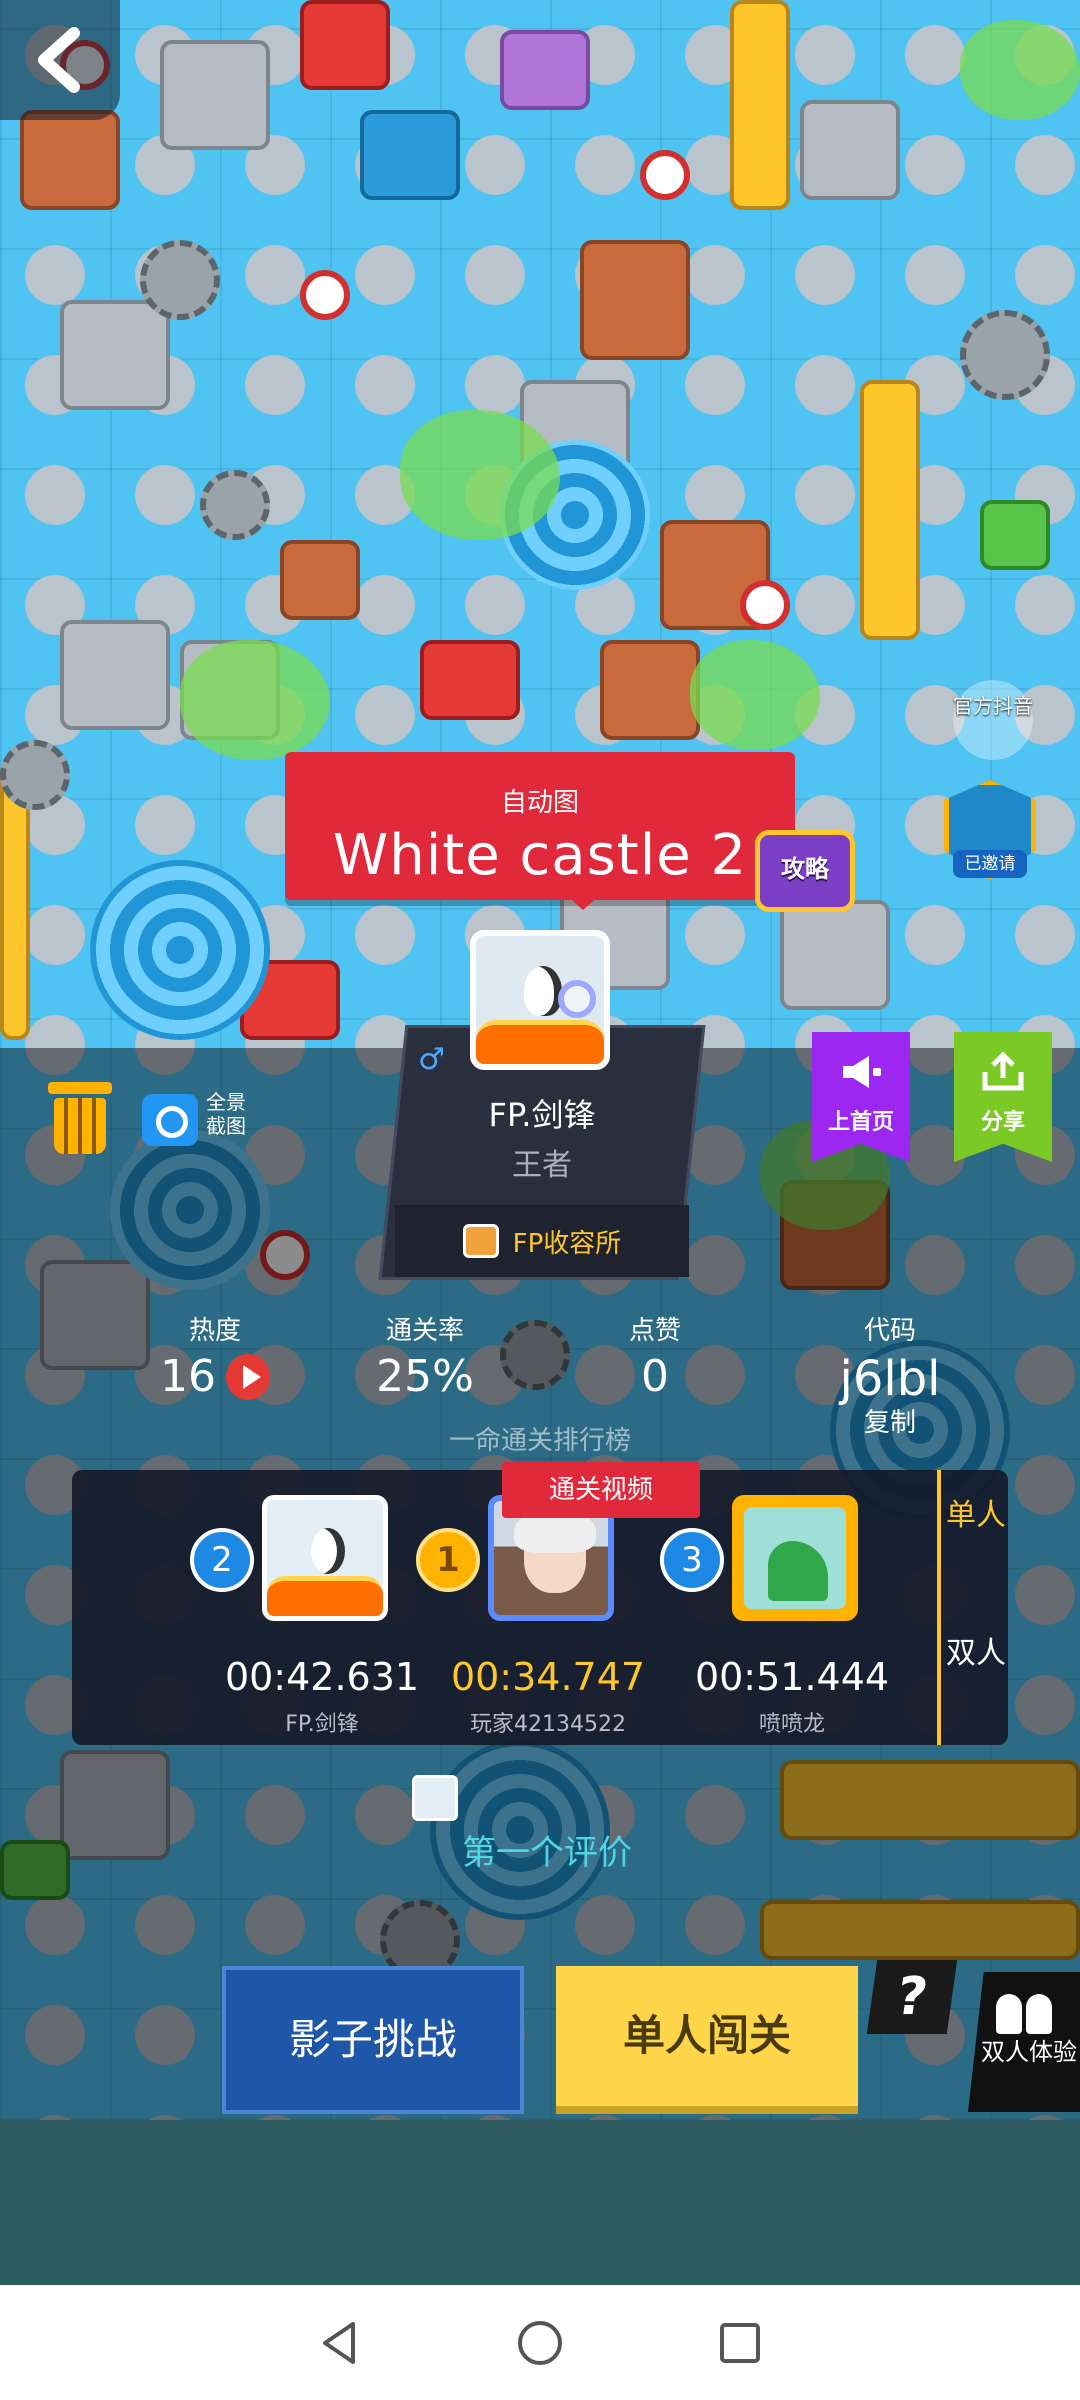  Describe the element at coordinates (540, 2202) in the screenshot. I see `bottom-band` at that location.